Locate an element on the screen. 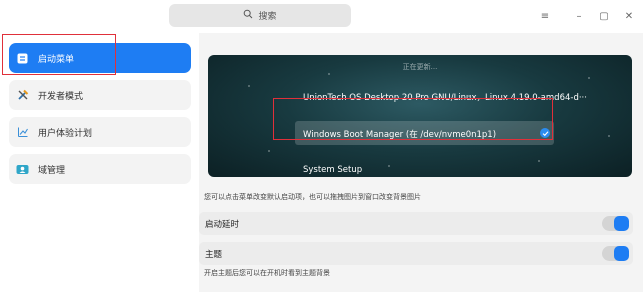 The image size is (643, 292). boot-delay-label: 启动延时 is located at coordinates (222, 224).